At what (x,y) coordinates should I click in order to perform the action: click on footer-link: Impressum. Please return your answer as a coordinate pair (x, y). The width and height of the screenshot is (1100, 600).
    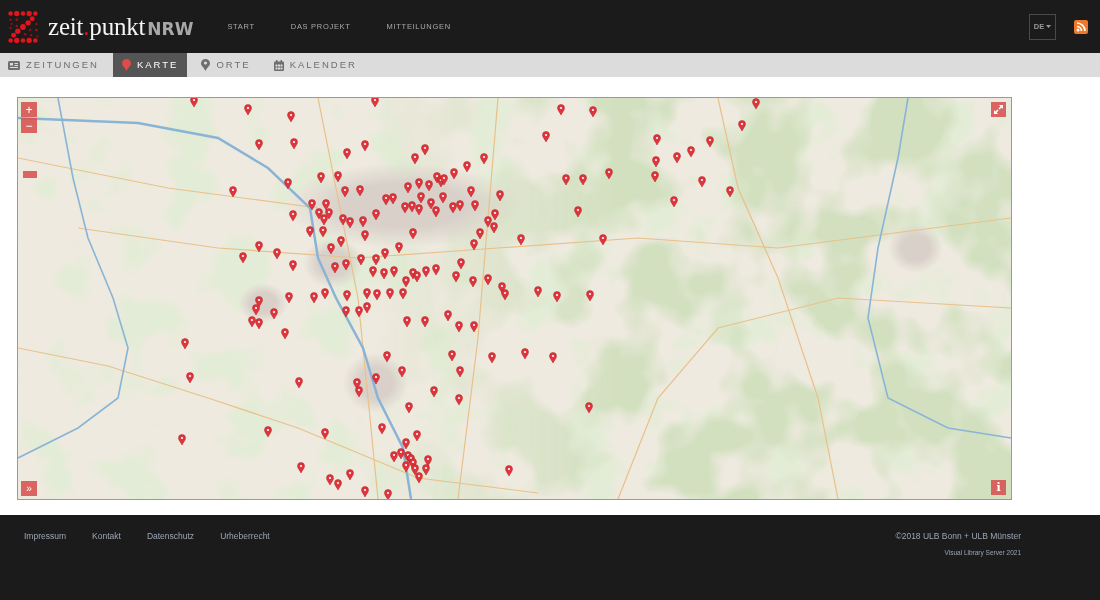
    Looking at the image, I should click on (45, 536).